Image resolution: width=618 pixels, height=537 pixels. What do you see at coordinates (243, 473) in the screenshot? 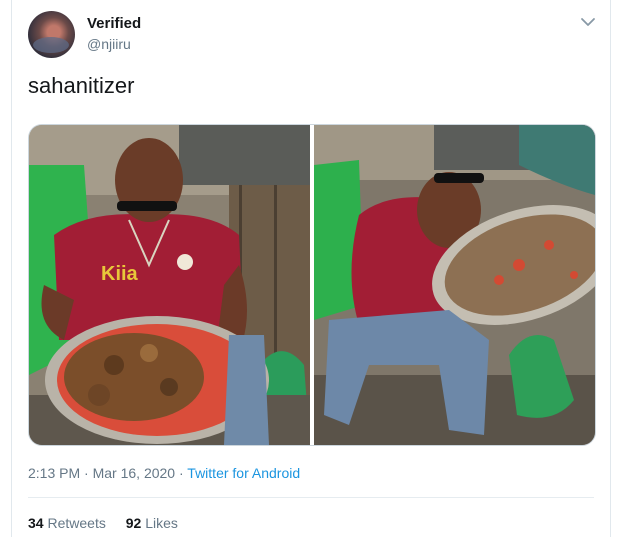
I see `tweet-source-link: Twitter for Android` at bounding box center [243, 473].